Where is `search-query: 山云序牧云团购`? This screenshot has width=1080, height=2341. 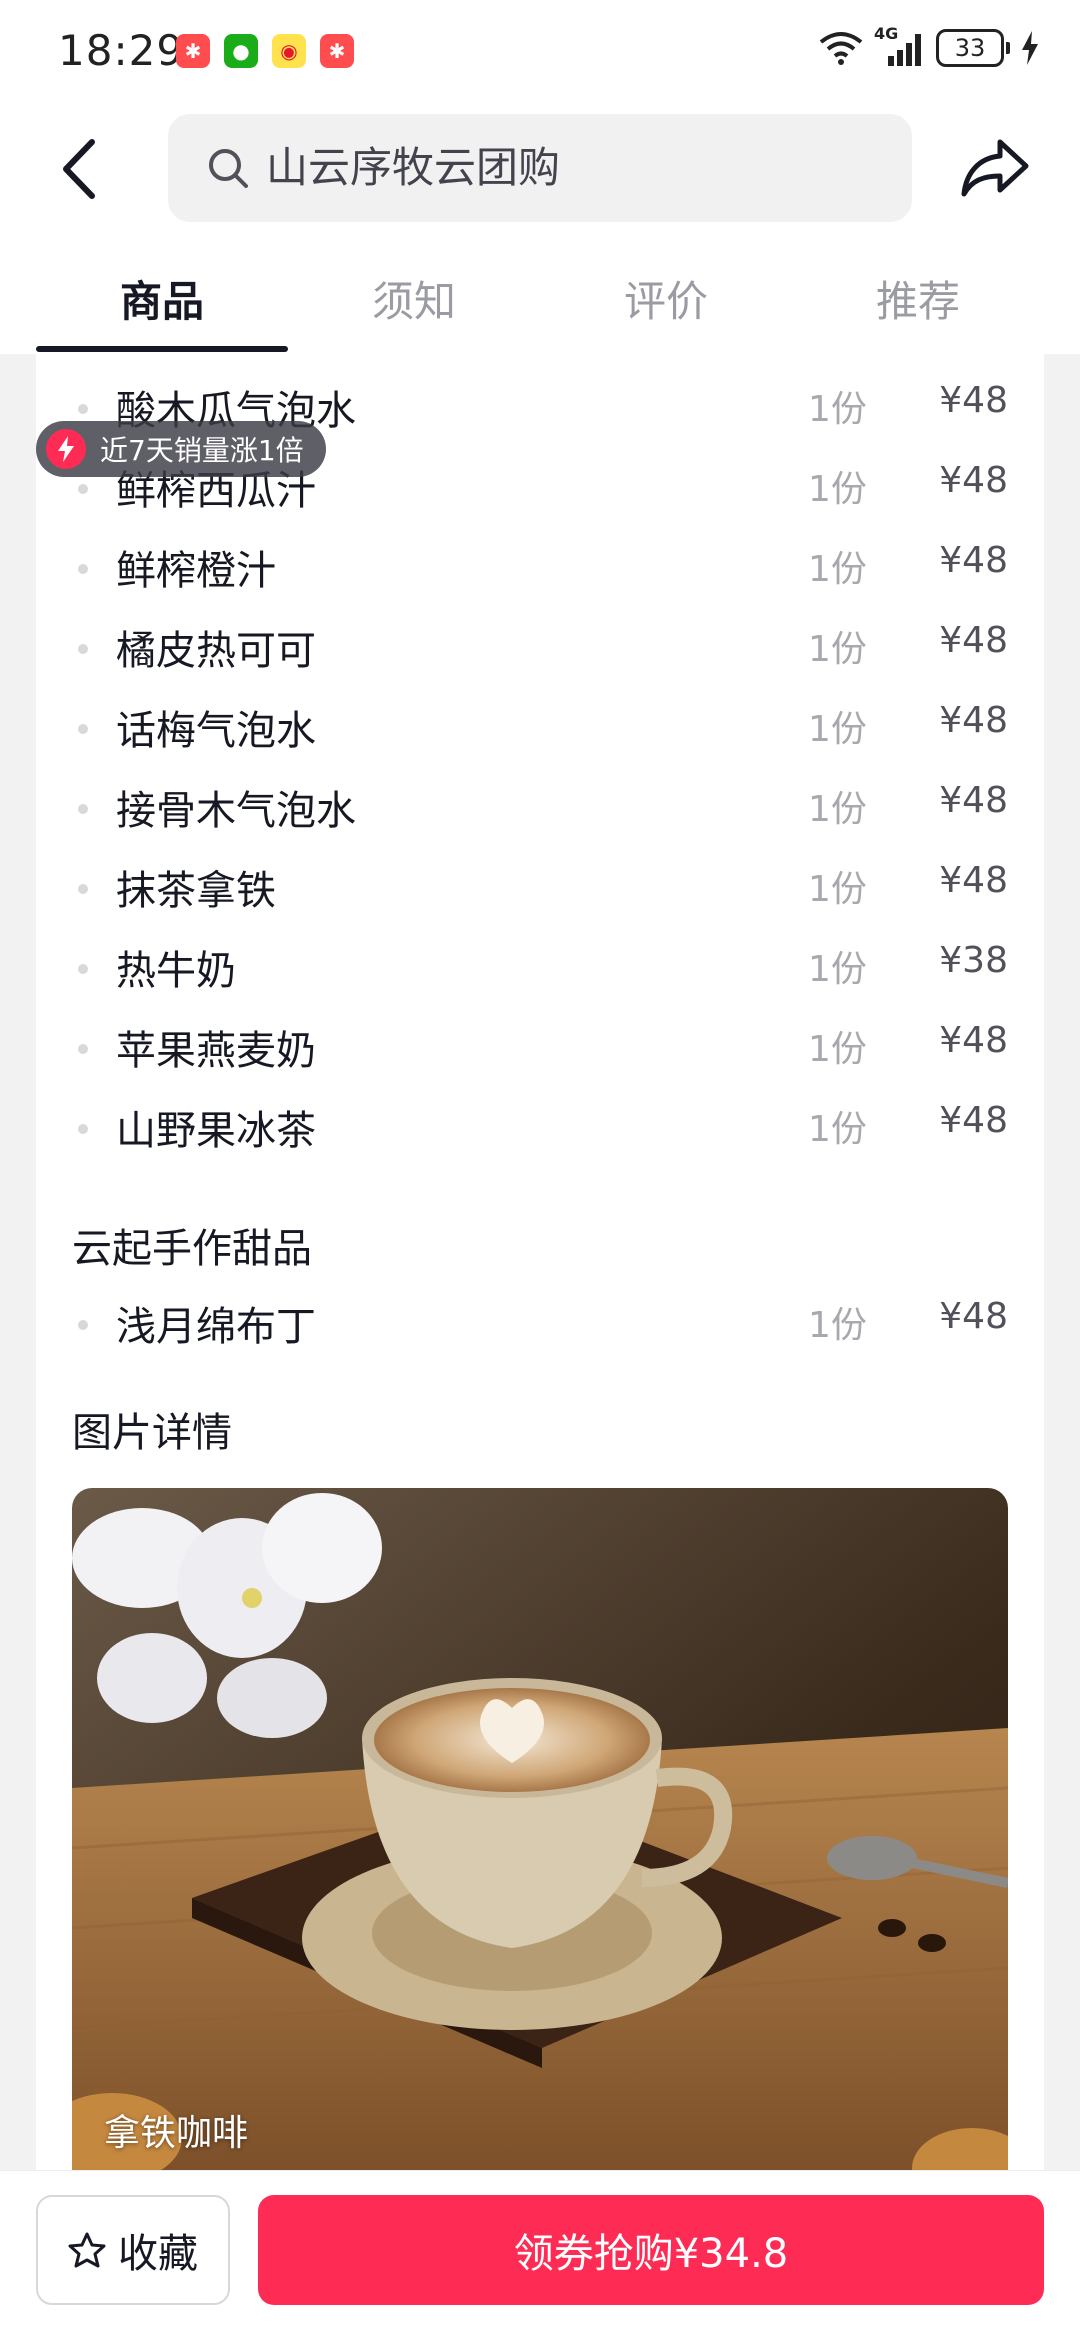 search-query: 山云序牧云团购 is located at coordinates (413, 167).